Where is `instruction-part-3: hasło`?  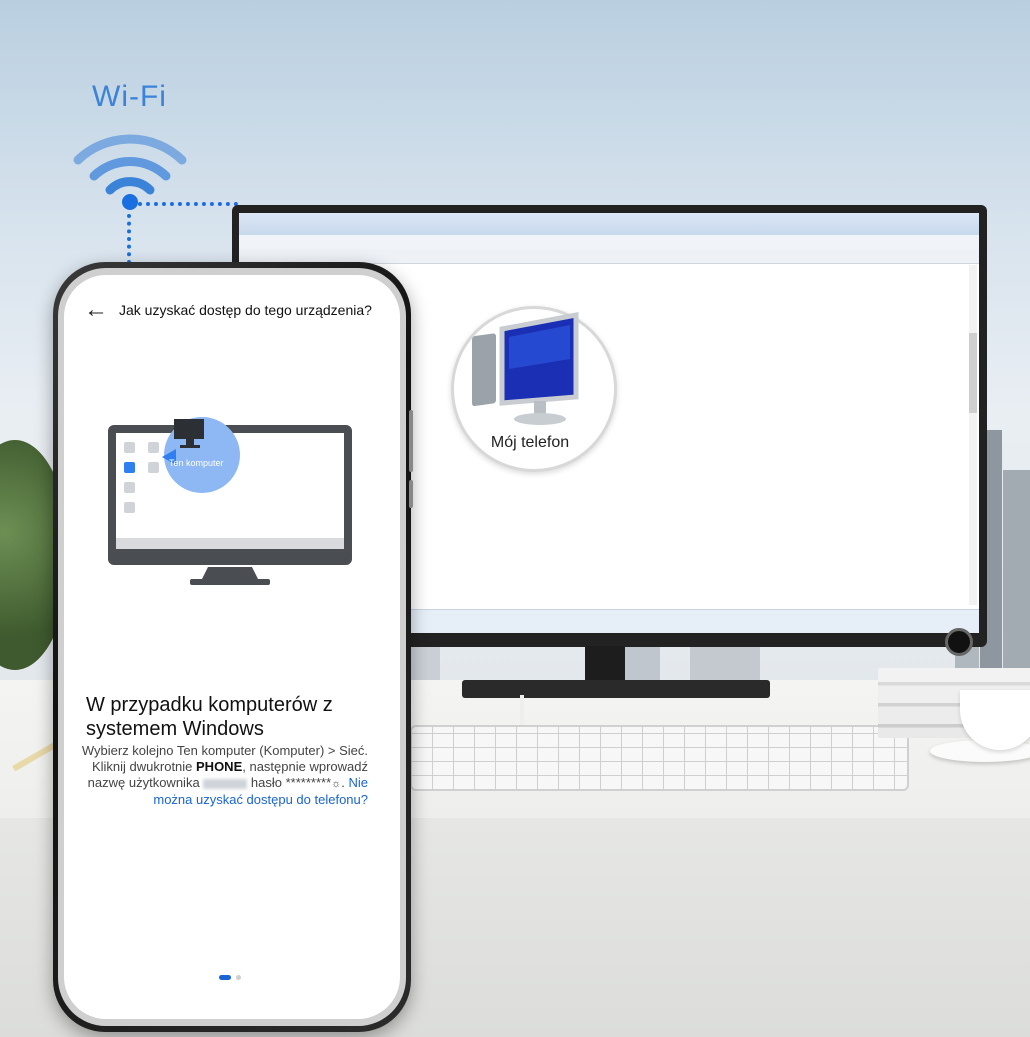 instruction-part-3: hasło is located at coordinates (266, 782).